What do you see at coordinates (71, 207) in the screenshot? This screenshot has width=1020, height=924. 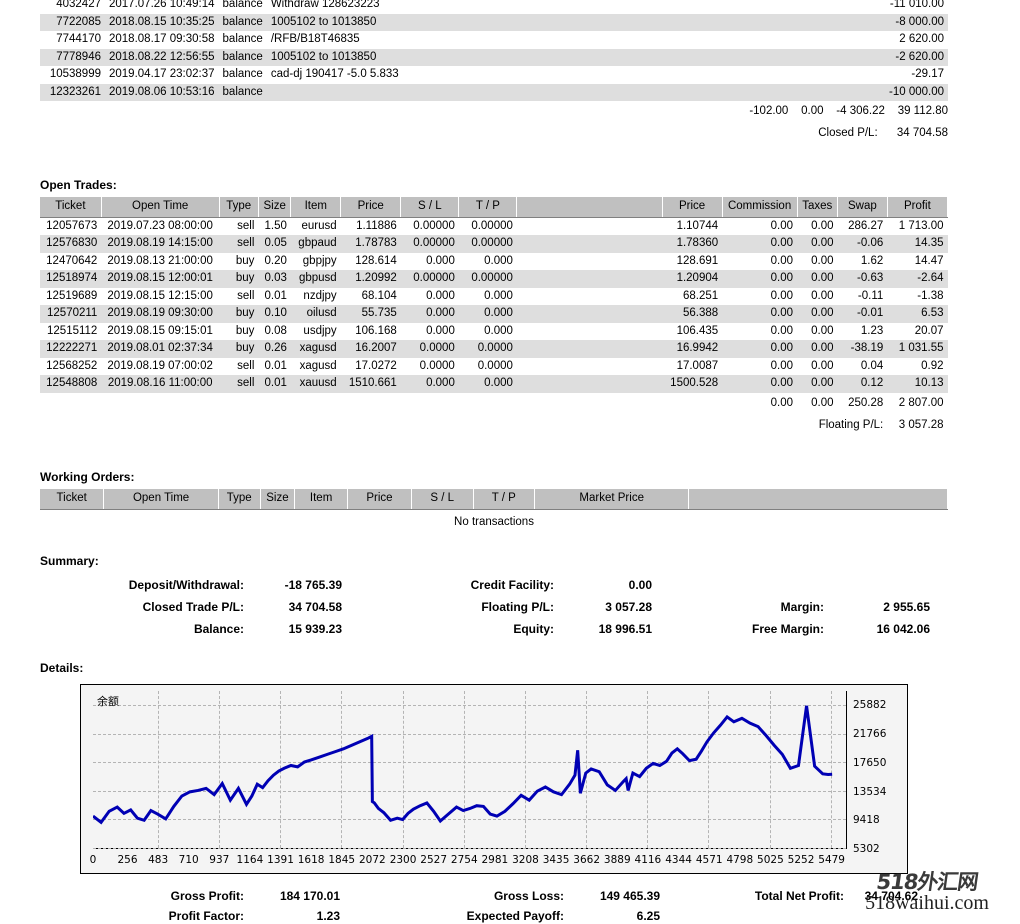 I see `col-header-ticket: Ticket` at bounding box center [71, 207].